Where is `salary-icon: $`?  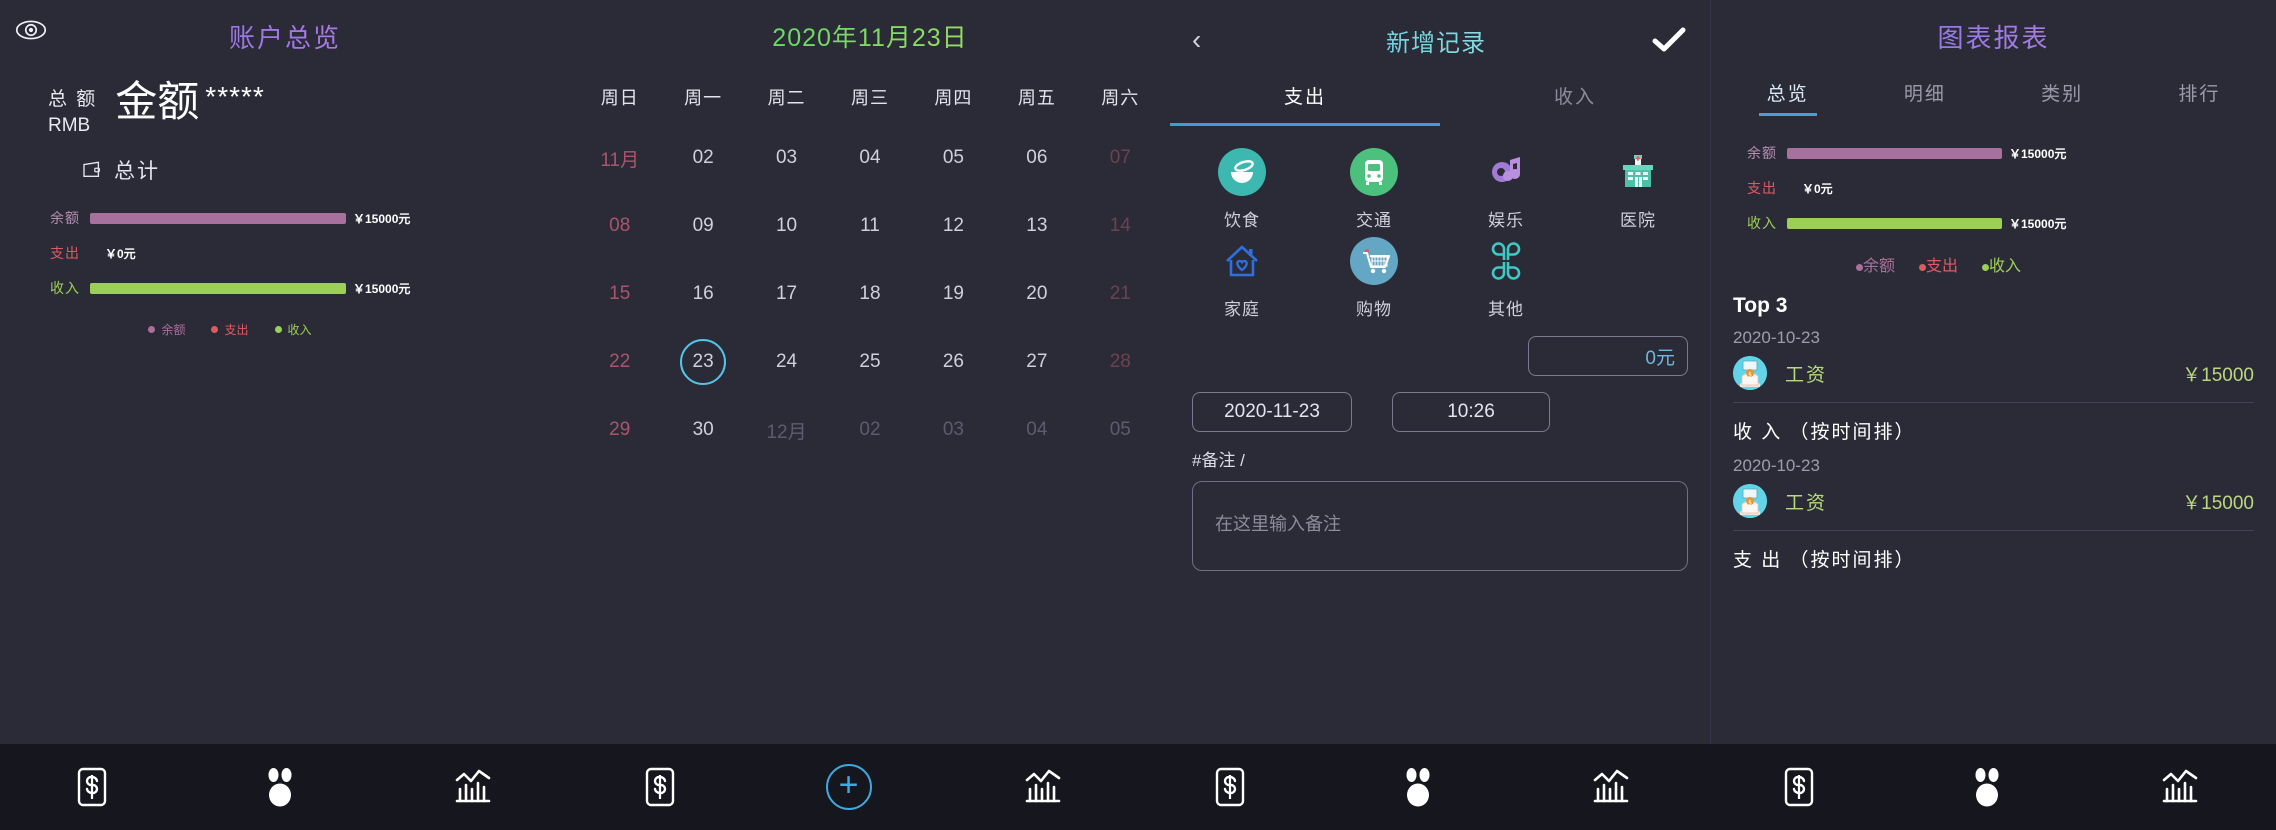 salary-icon: $ is located at coordinates (1750, 501).